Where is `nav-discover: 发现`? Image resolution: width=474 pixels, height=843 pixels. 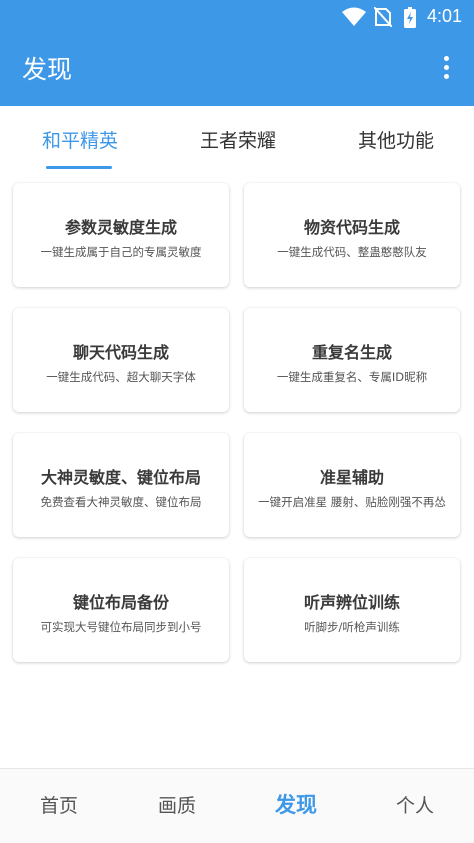
nav-discover: 发现 is located at coordinates (296, 804).